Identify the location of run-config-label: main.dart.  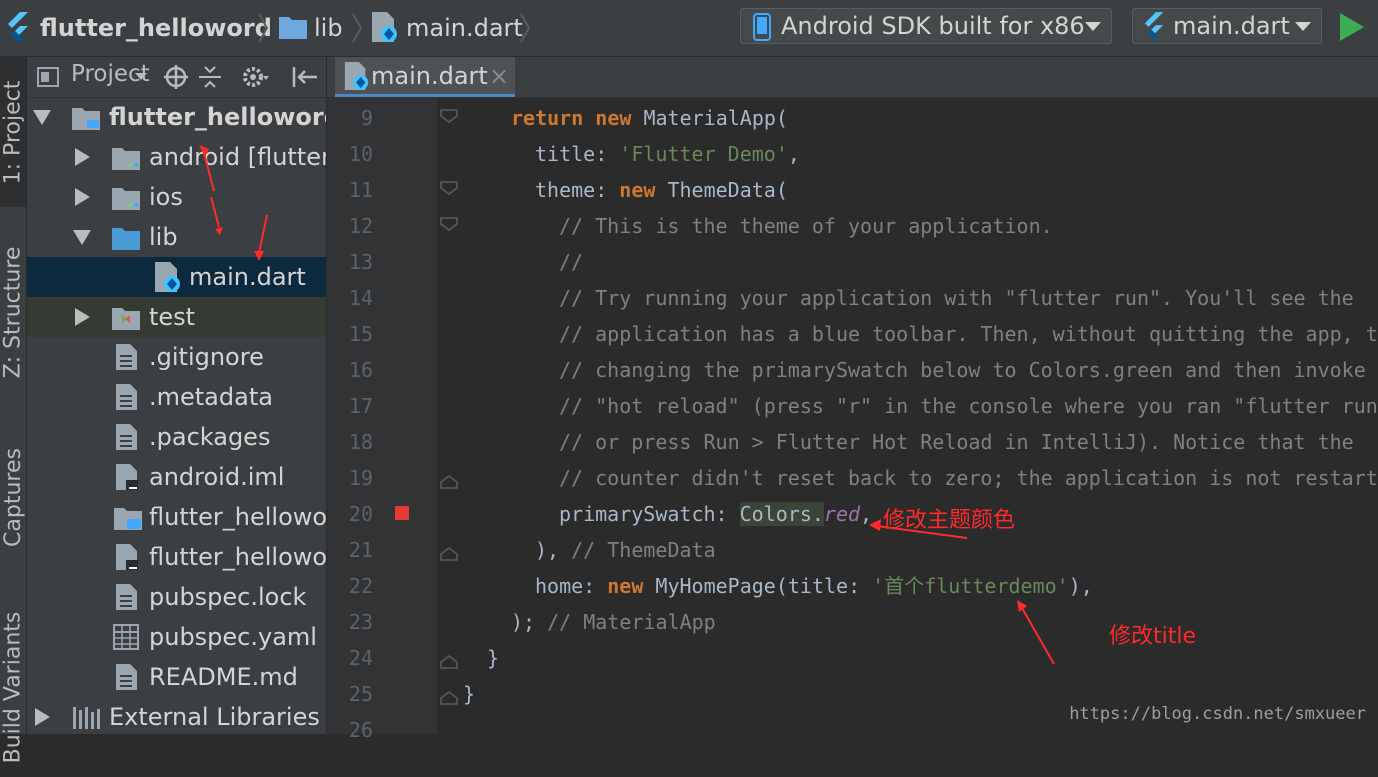
(1231, 26).